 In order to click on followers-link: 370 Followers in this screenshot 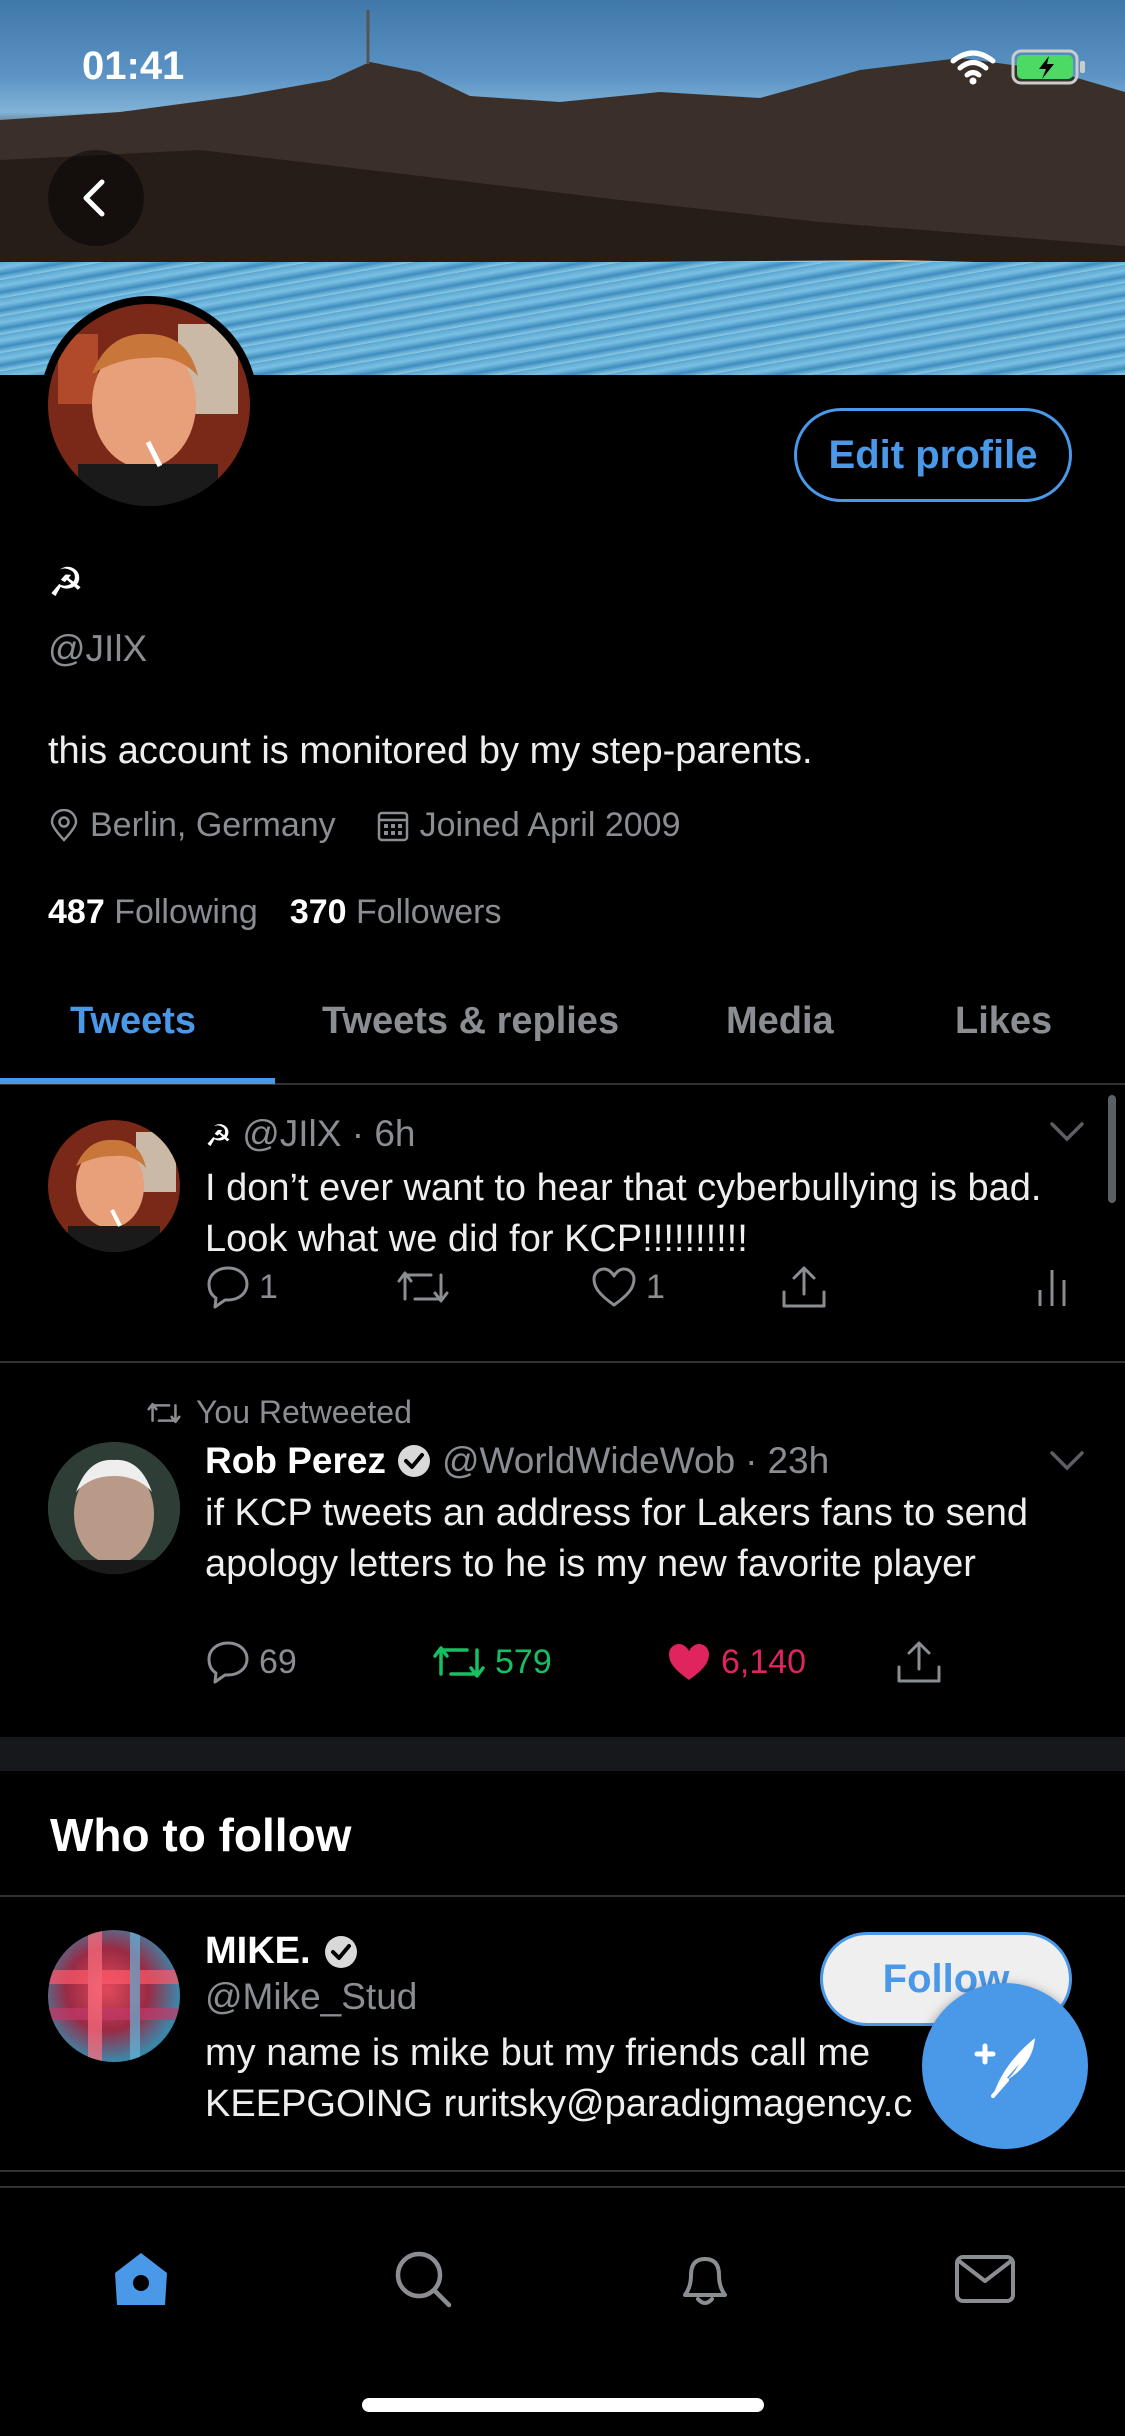, I will do `click(396, 912)`.